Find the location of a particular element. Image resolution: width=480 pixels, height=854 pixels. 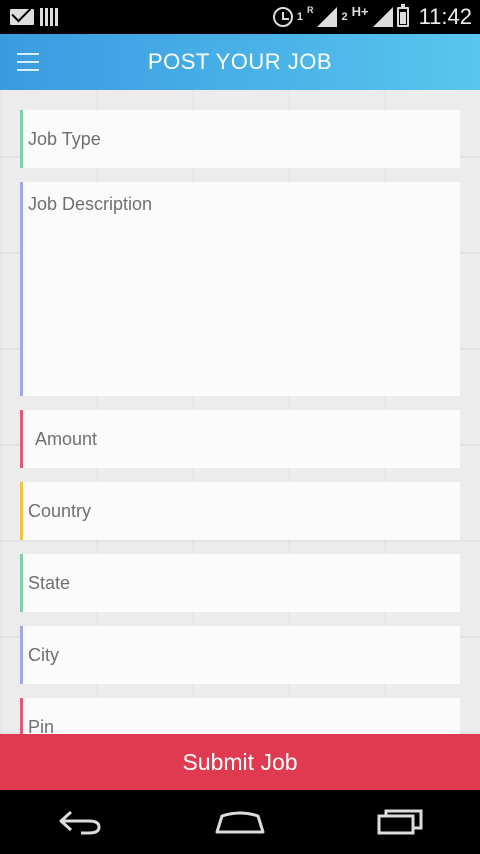

home-button is located at coordinates (240, 822).